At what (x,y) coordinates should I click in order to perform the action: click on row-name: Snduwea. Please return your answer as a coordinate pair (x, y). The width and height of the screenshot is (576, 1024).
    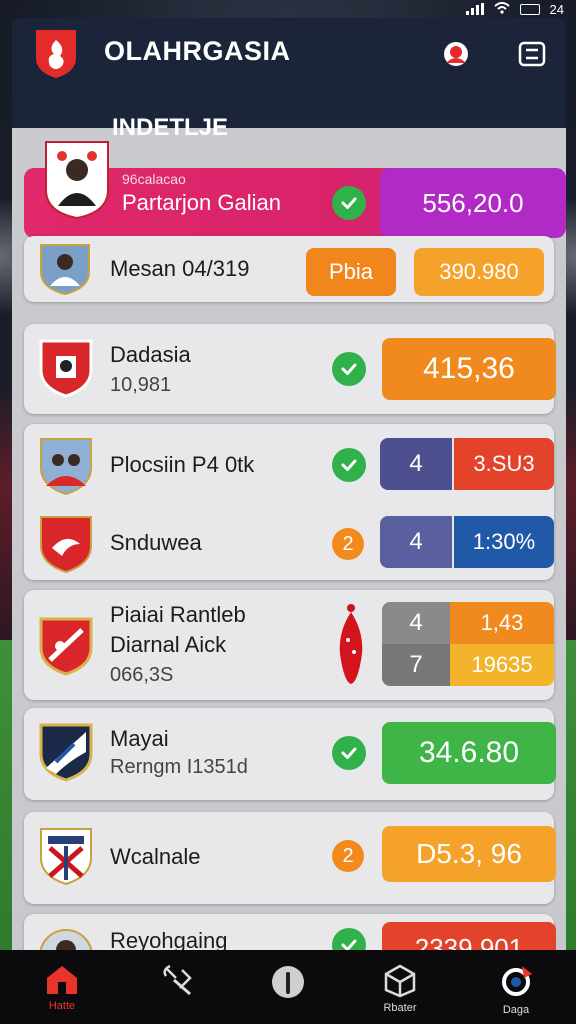
    Looking at the image, I should click on (156, 543).